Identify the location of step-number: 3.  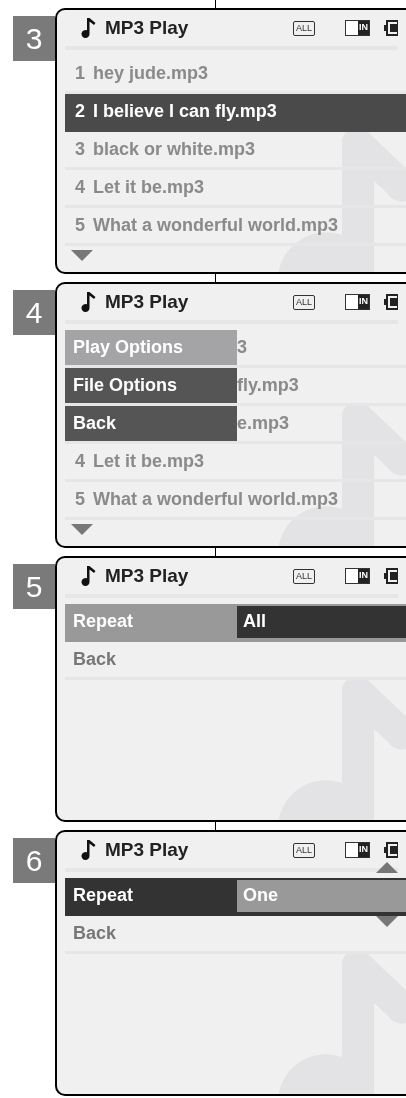
(34, 38).